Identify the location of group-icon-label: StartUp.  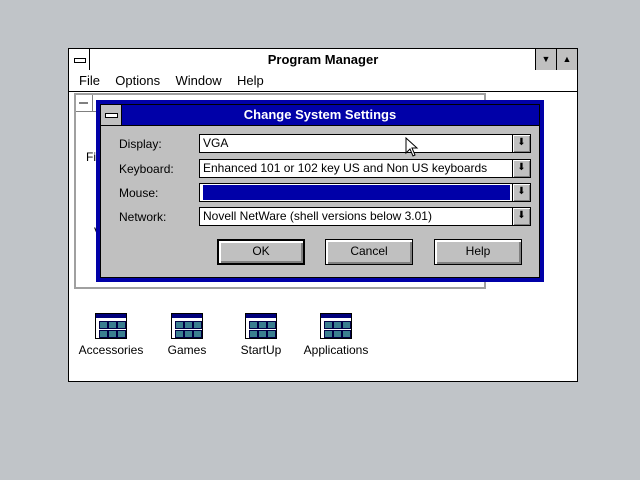
(261, 350).